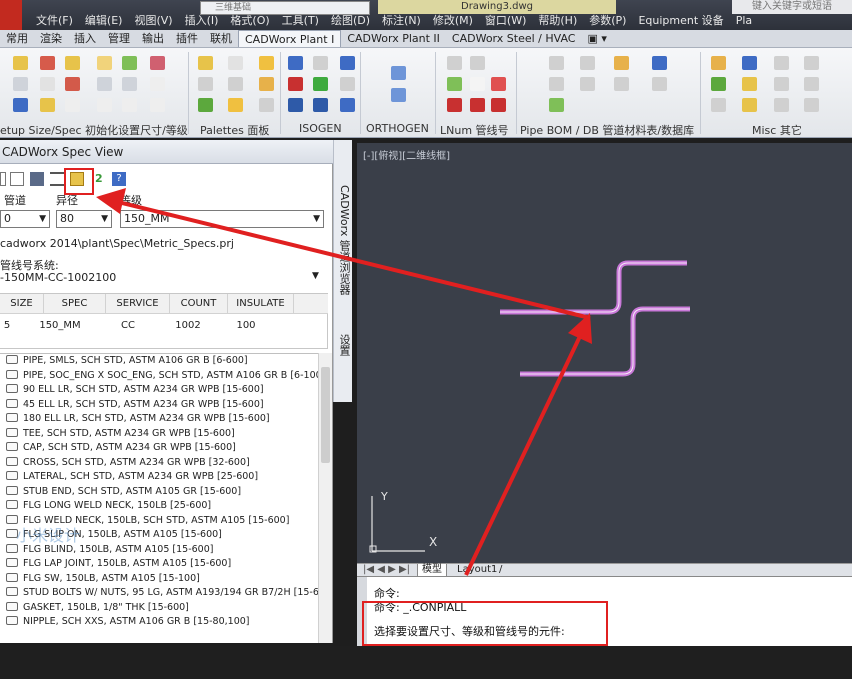  Describe the element at coordinates (811, 105) in the screenshot. I see `misc-k-icon` at that location.